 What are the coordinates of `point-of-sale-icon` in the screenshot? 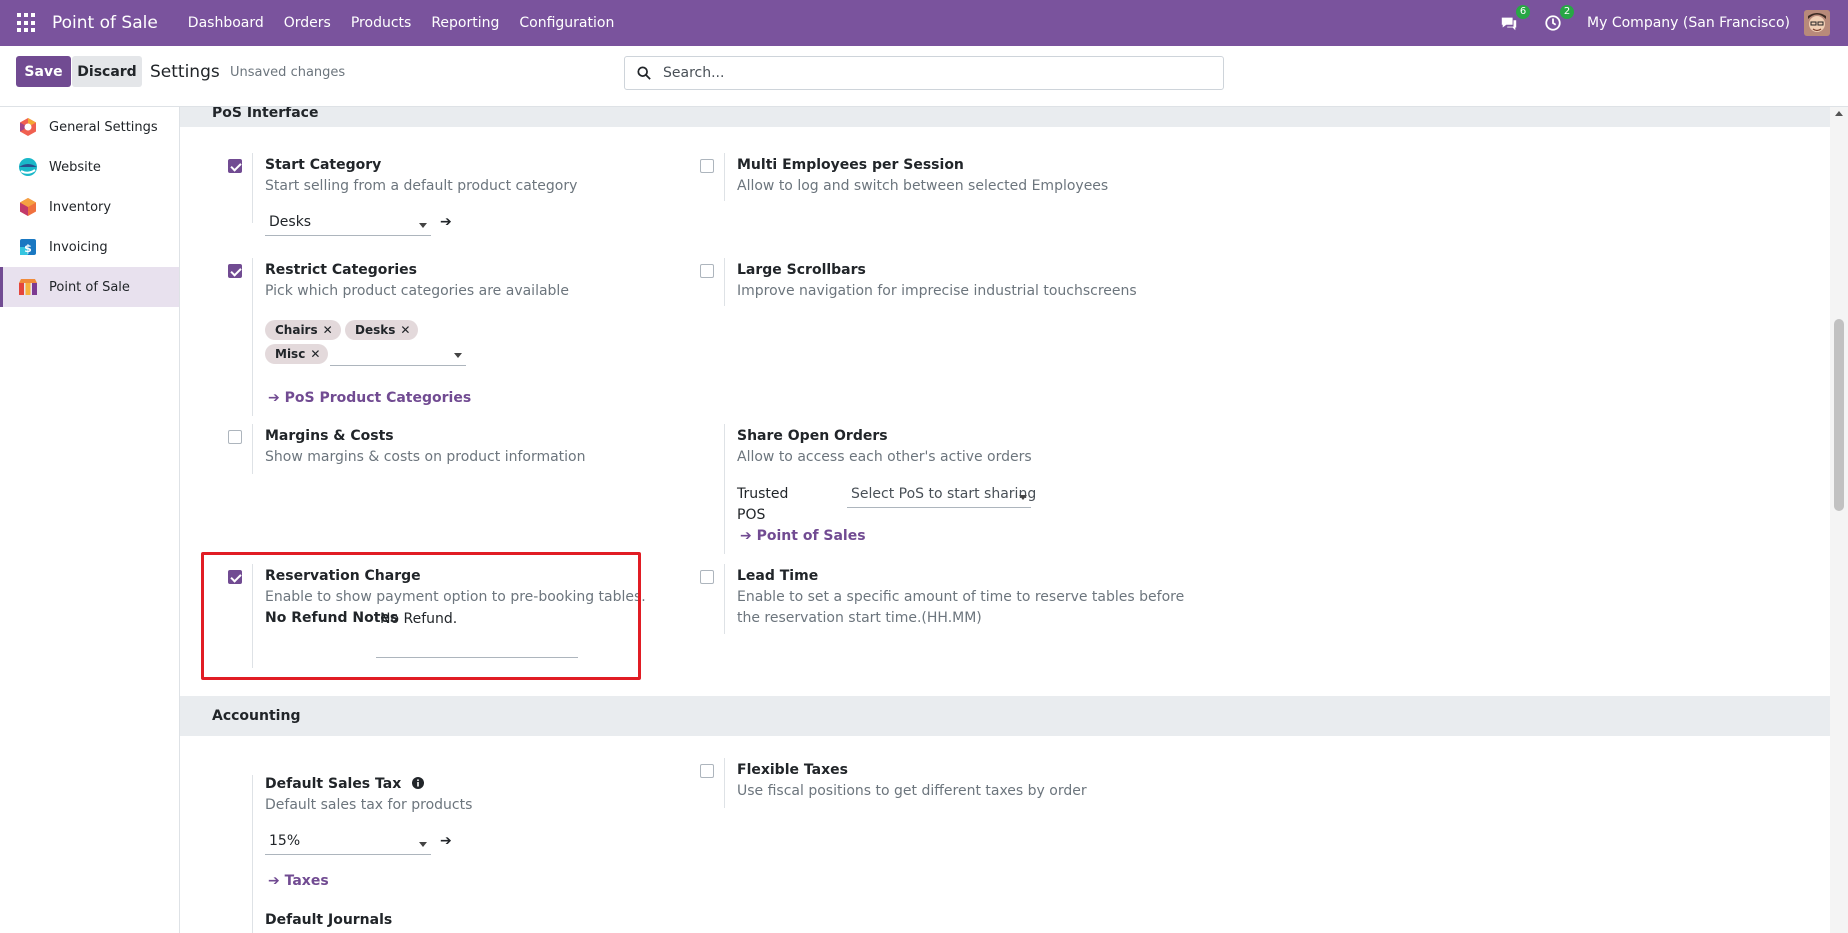 It's located at (28, 287).